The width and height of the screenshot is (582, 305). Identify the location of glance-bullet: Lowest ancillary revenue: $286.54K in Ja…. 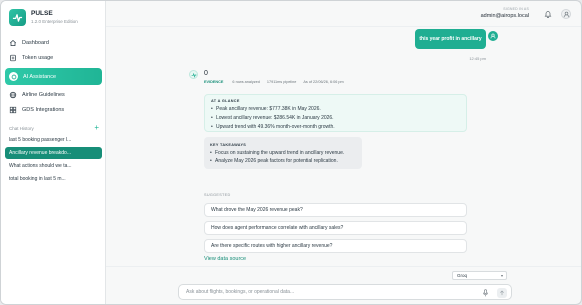
(335, 118).